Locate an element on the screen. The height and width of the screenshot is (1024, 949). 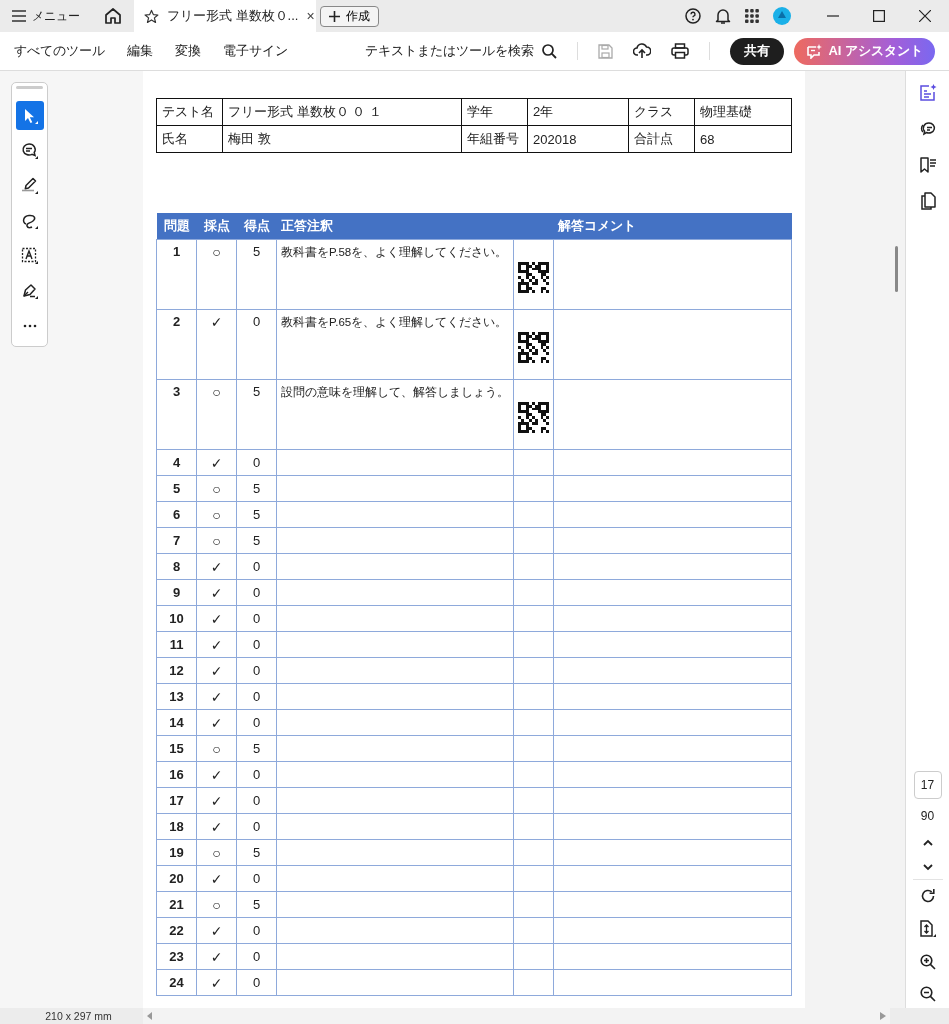
answer-note: 教科書をP.65を、よく理解してください。 is located at coordinates (394, 322).